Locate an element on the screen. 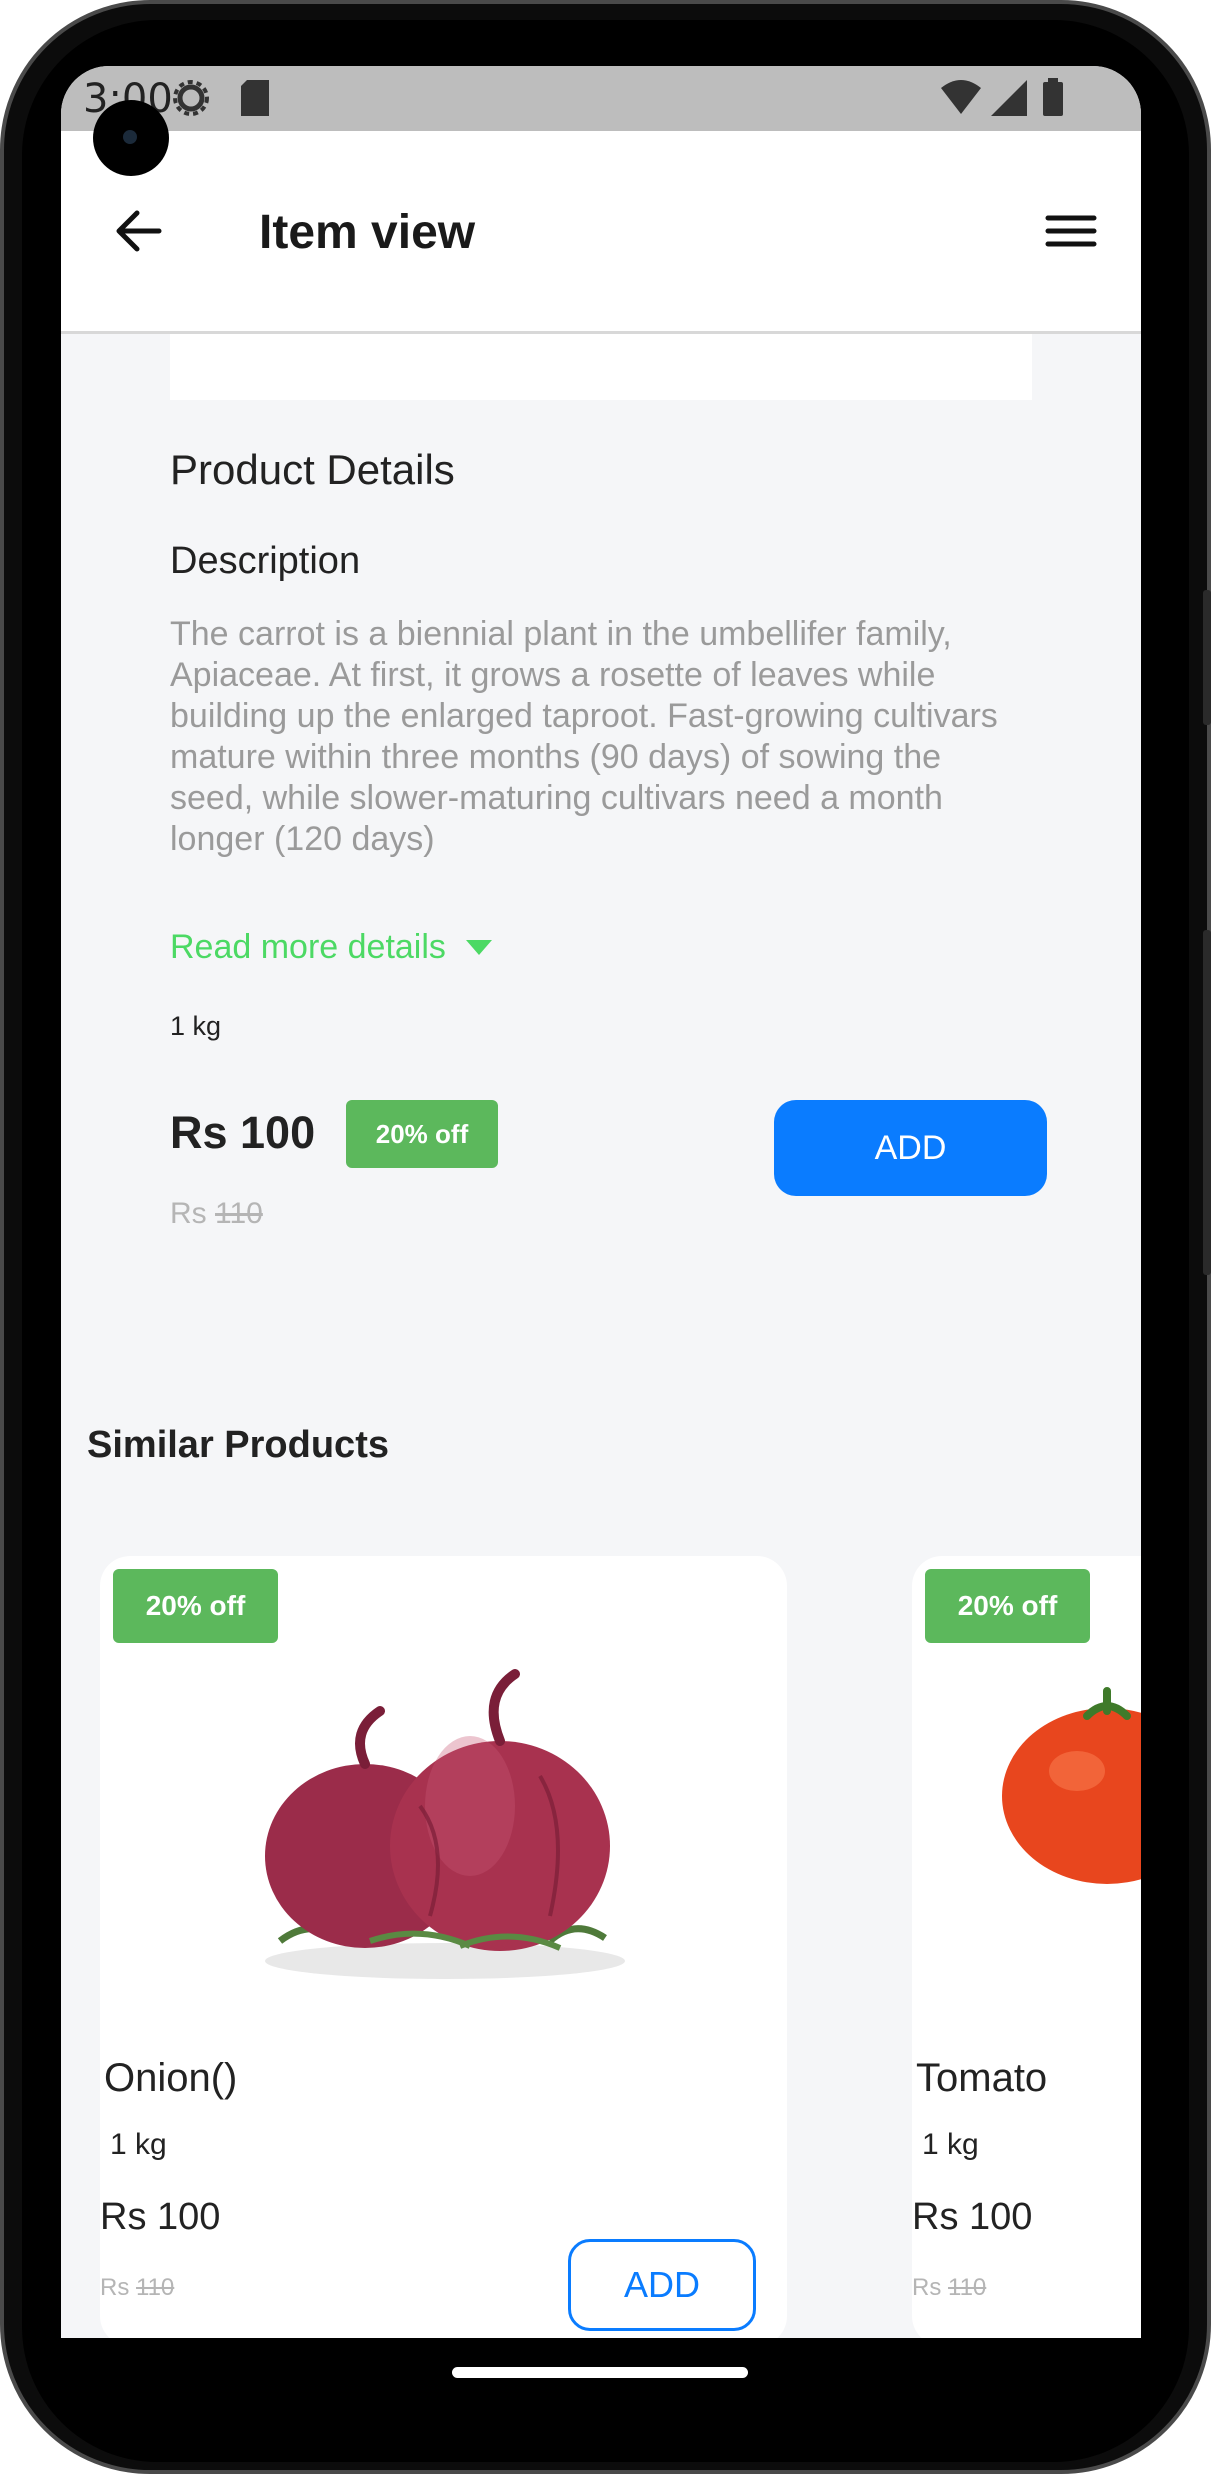  product-name: Onion() is located at coordinates (171, 2078).